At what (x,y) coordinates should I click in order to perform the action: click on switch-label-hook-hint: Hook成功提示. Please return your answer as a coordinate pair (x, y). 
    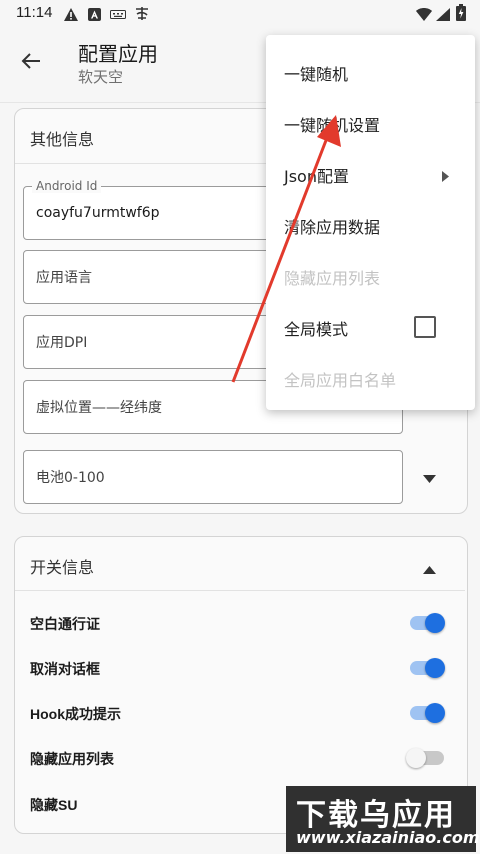
    Looking at the image, I should click on (75, 714).